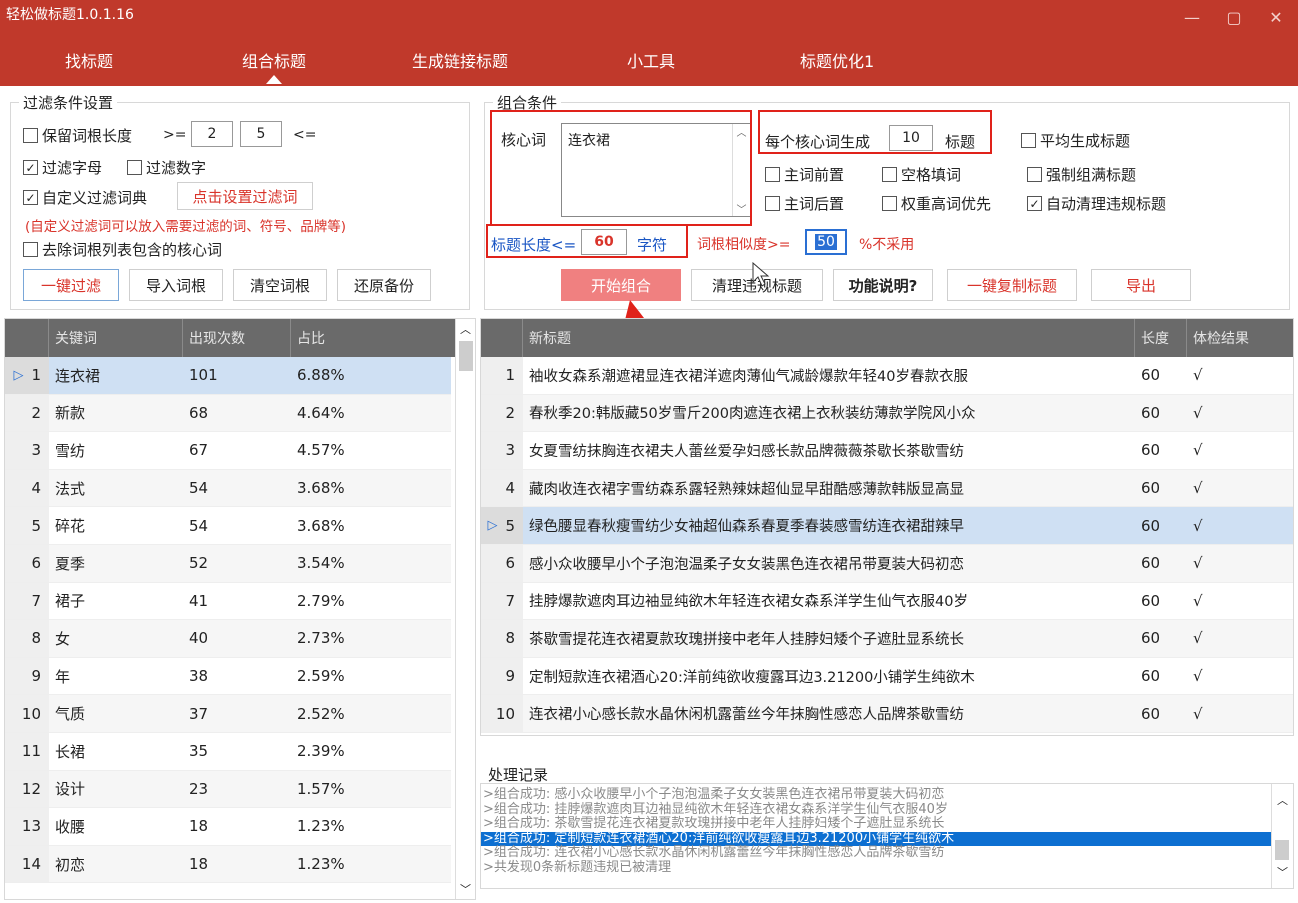 The height and width of the screenshot is (903, 1298). I want to click on copy-titles-button: 一键复制标题, so click(1012, 285).